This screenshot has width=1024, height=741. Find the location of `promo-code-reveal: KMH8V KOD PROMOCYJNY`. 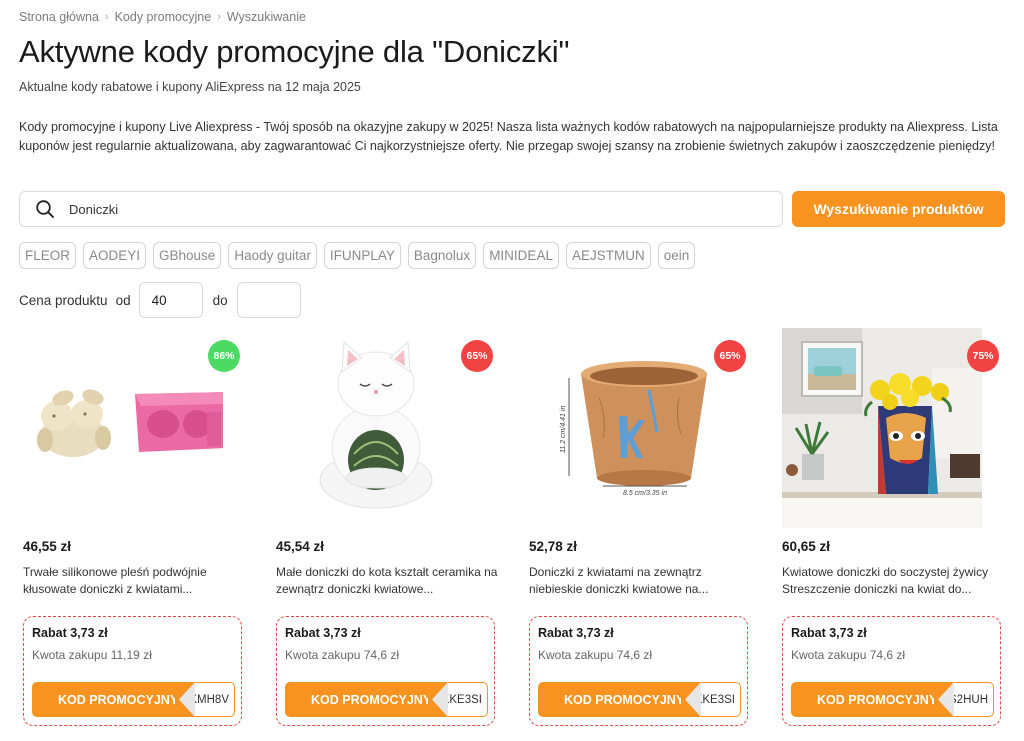

promo-code-reveal: KMH8V KOD PROMOCYJNY is located at coordinates (133, 699).